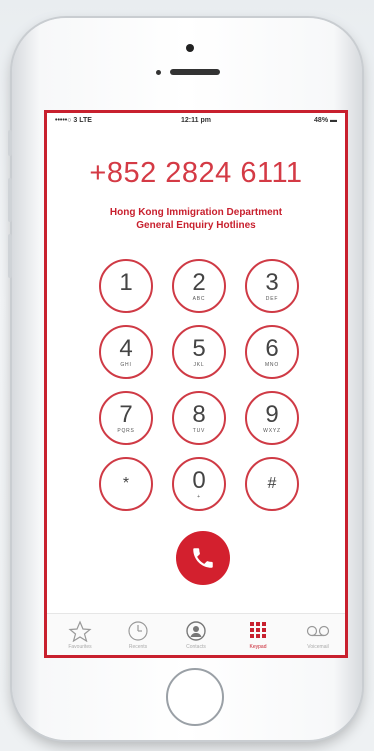  I want to click on voicemail-icon, so click(318, 631).